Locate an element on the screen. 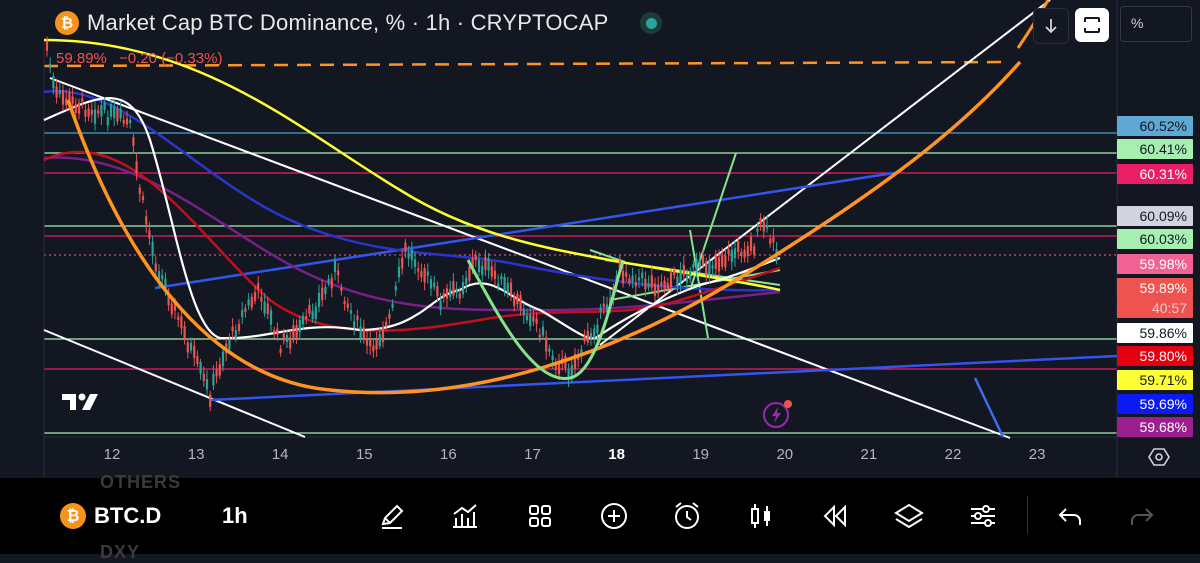 The width and height of the screenshot is (1200, 563). add-icon is located at coordinates (614, 516).